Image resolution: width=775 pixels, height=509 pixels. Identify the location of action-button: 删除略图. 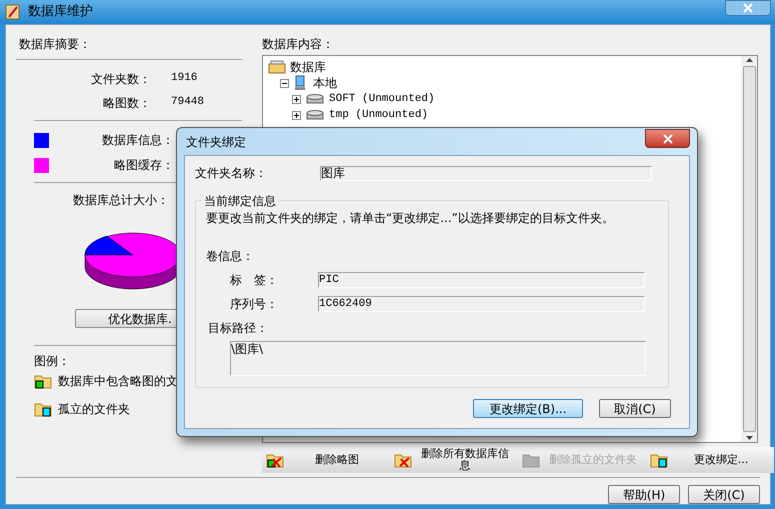
(326, 460).